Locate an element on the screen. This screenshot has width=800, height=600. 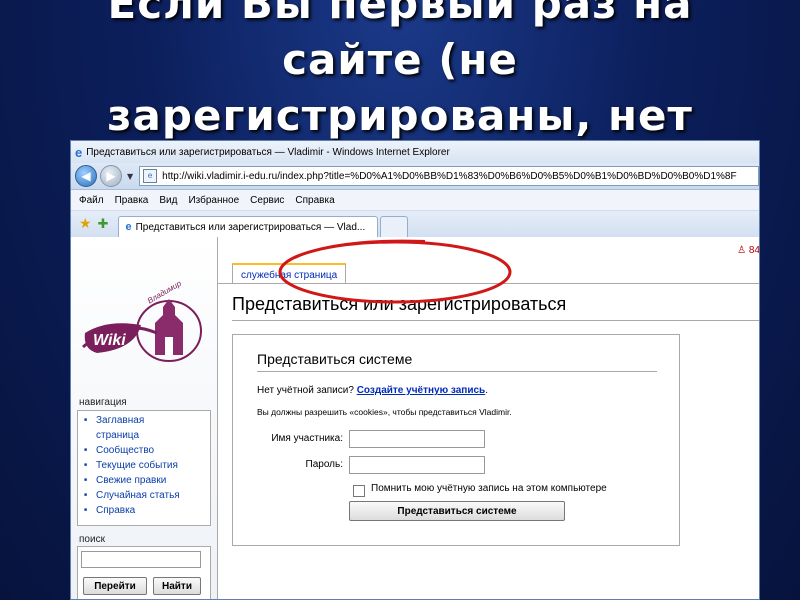
login-title: Представиться системе is located at coordinates (335, 359).